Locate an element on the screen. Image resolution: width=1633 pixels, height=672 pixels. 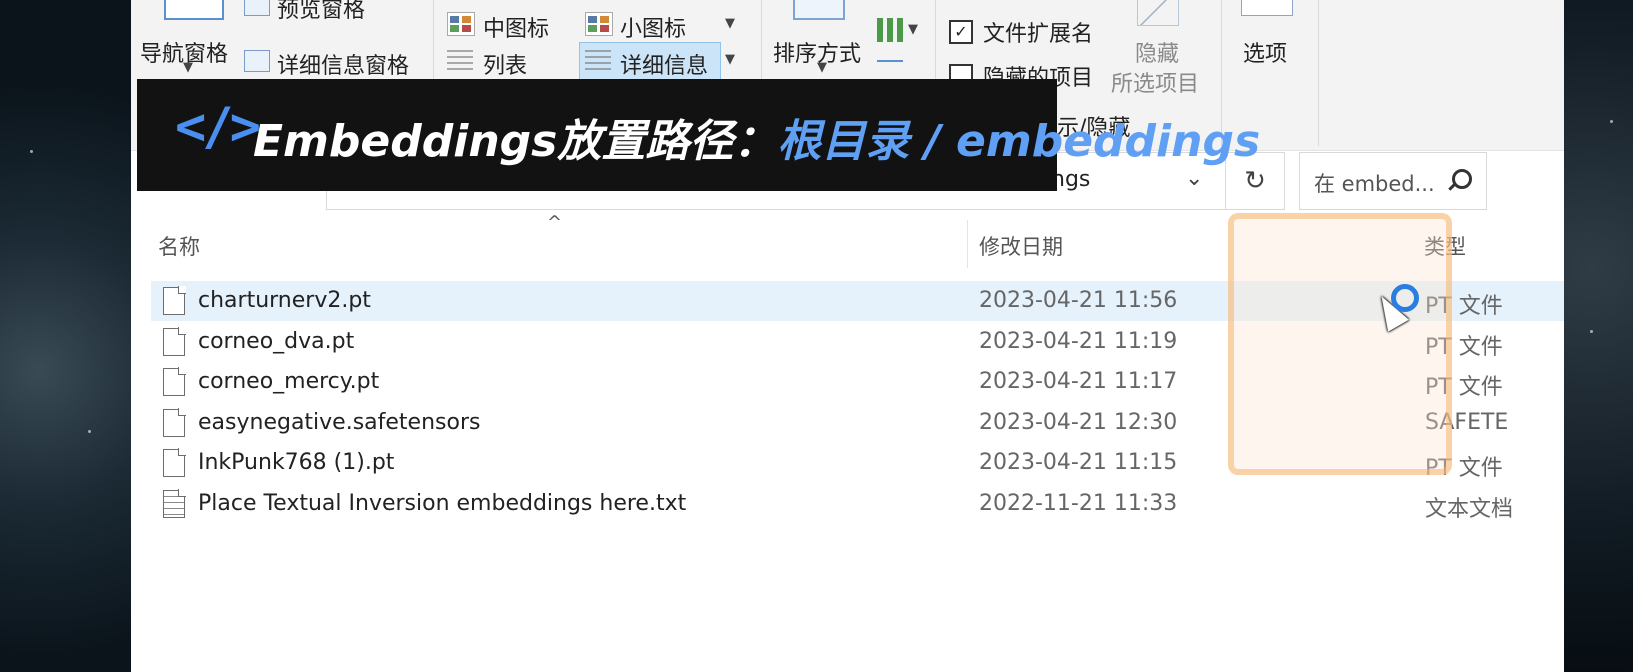
column-divider is located at coordinates (967, 244).